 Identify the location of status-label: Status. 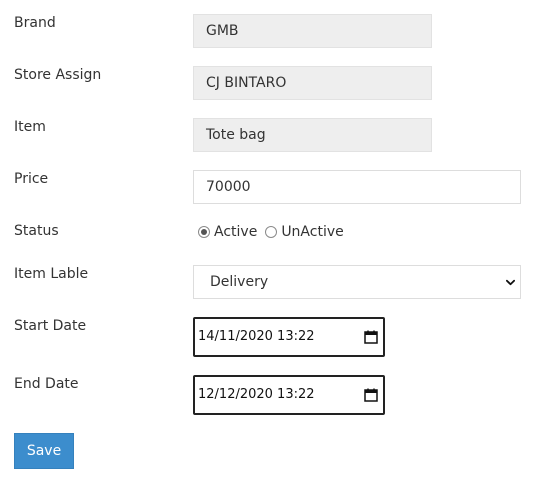
(36, 231).